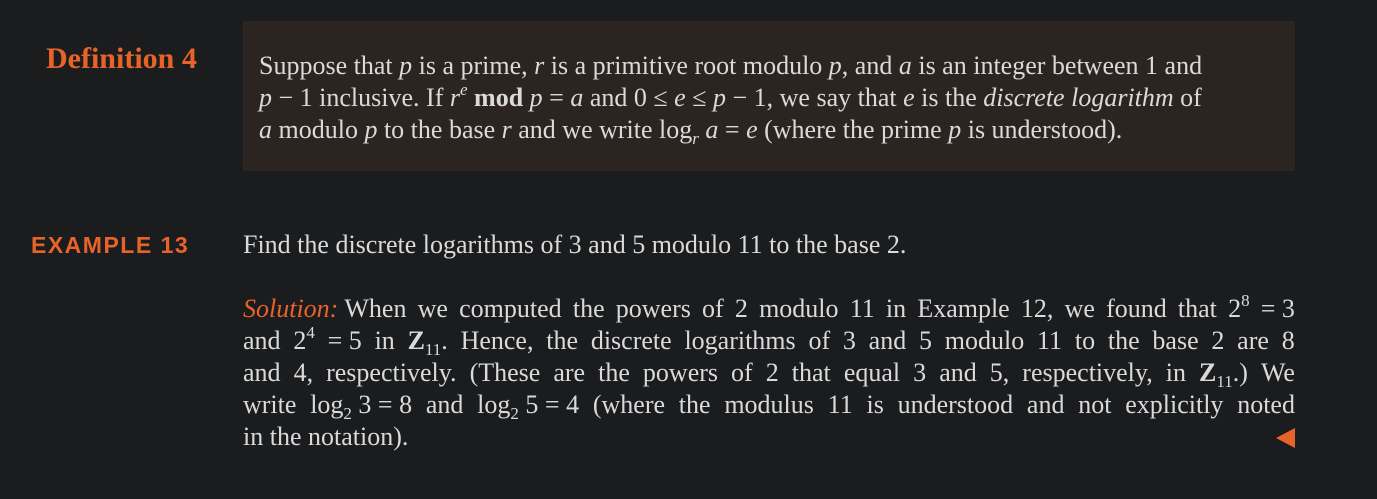  I want to click on text-run: is understood)., so click(1042, 129).